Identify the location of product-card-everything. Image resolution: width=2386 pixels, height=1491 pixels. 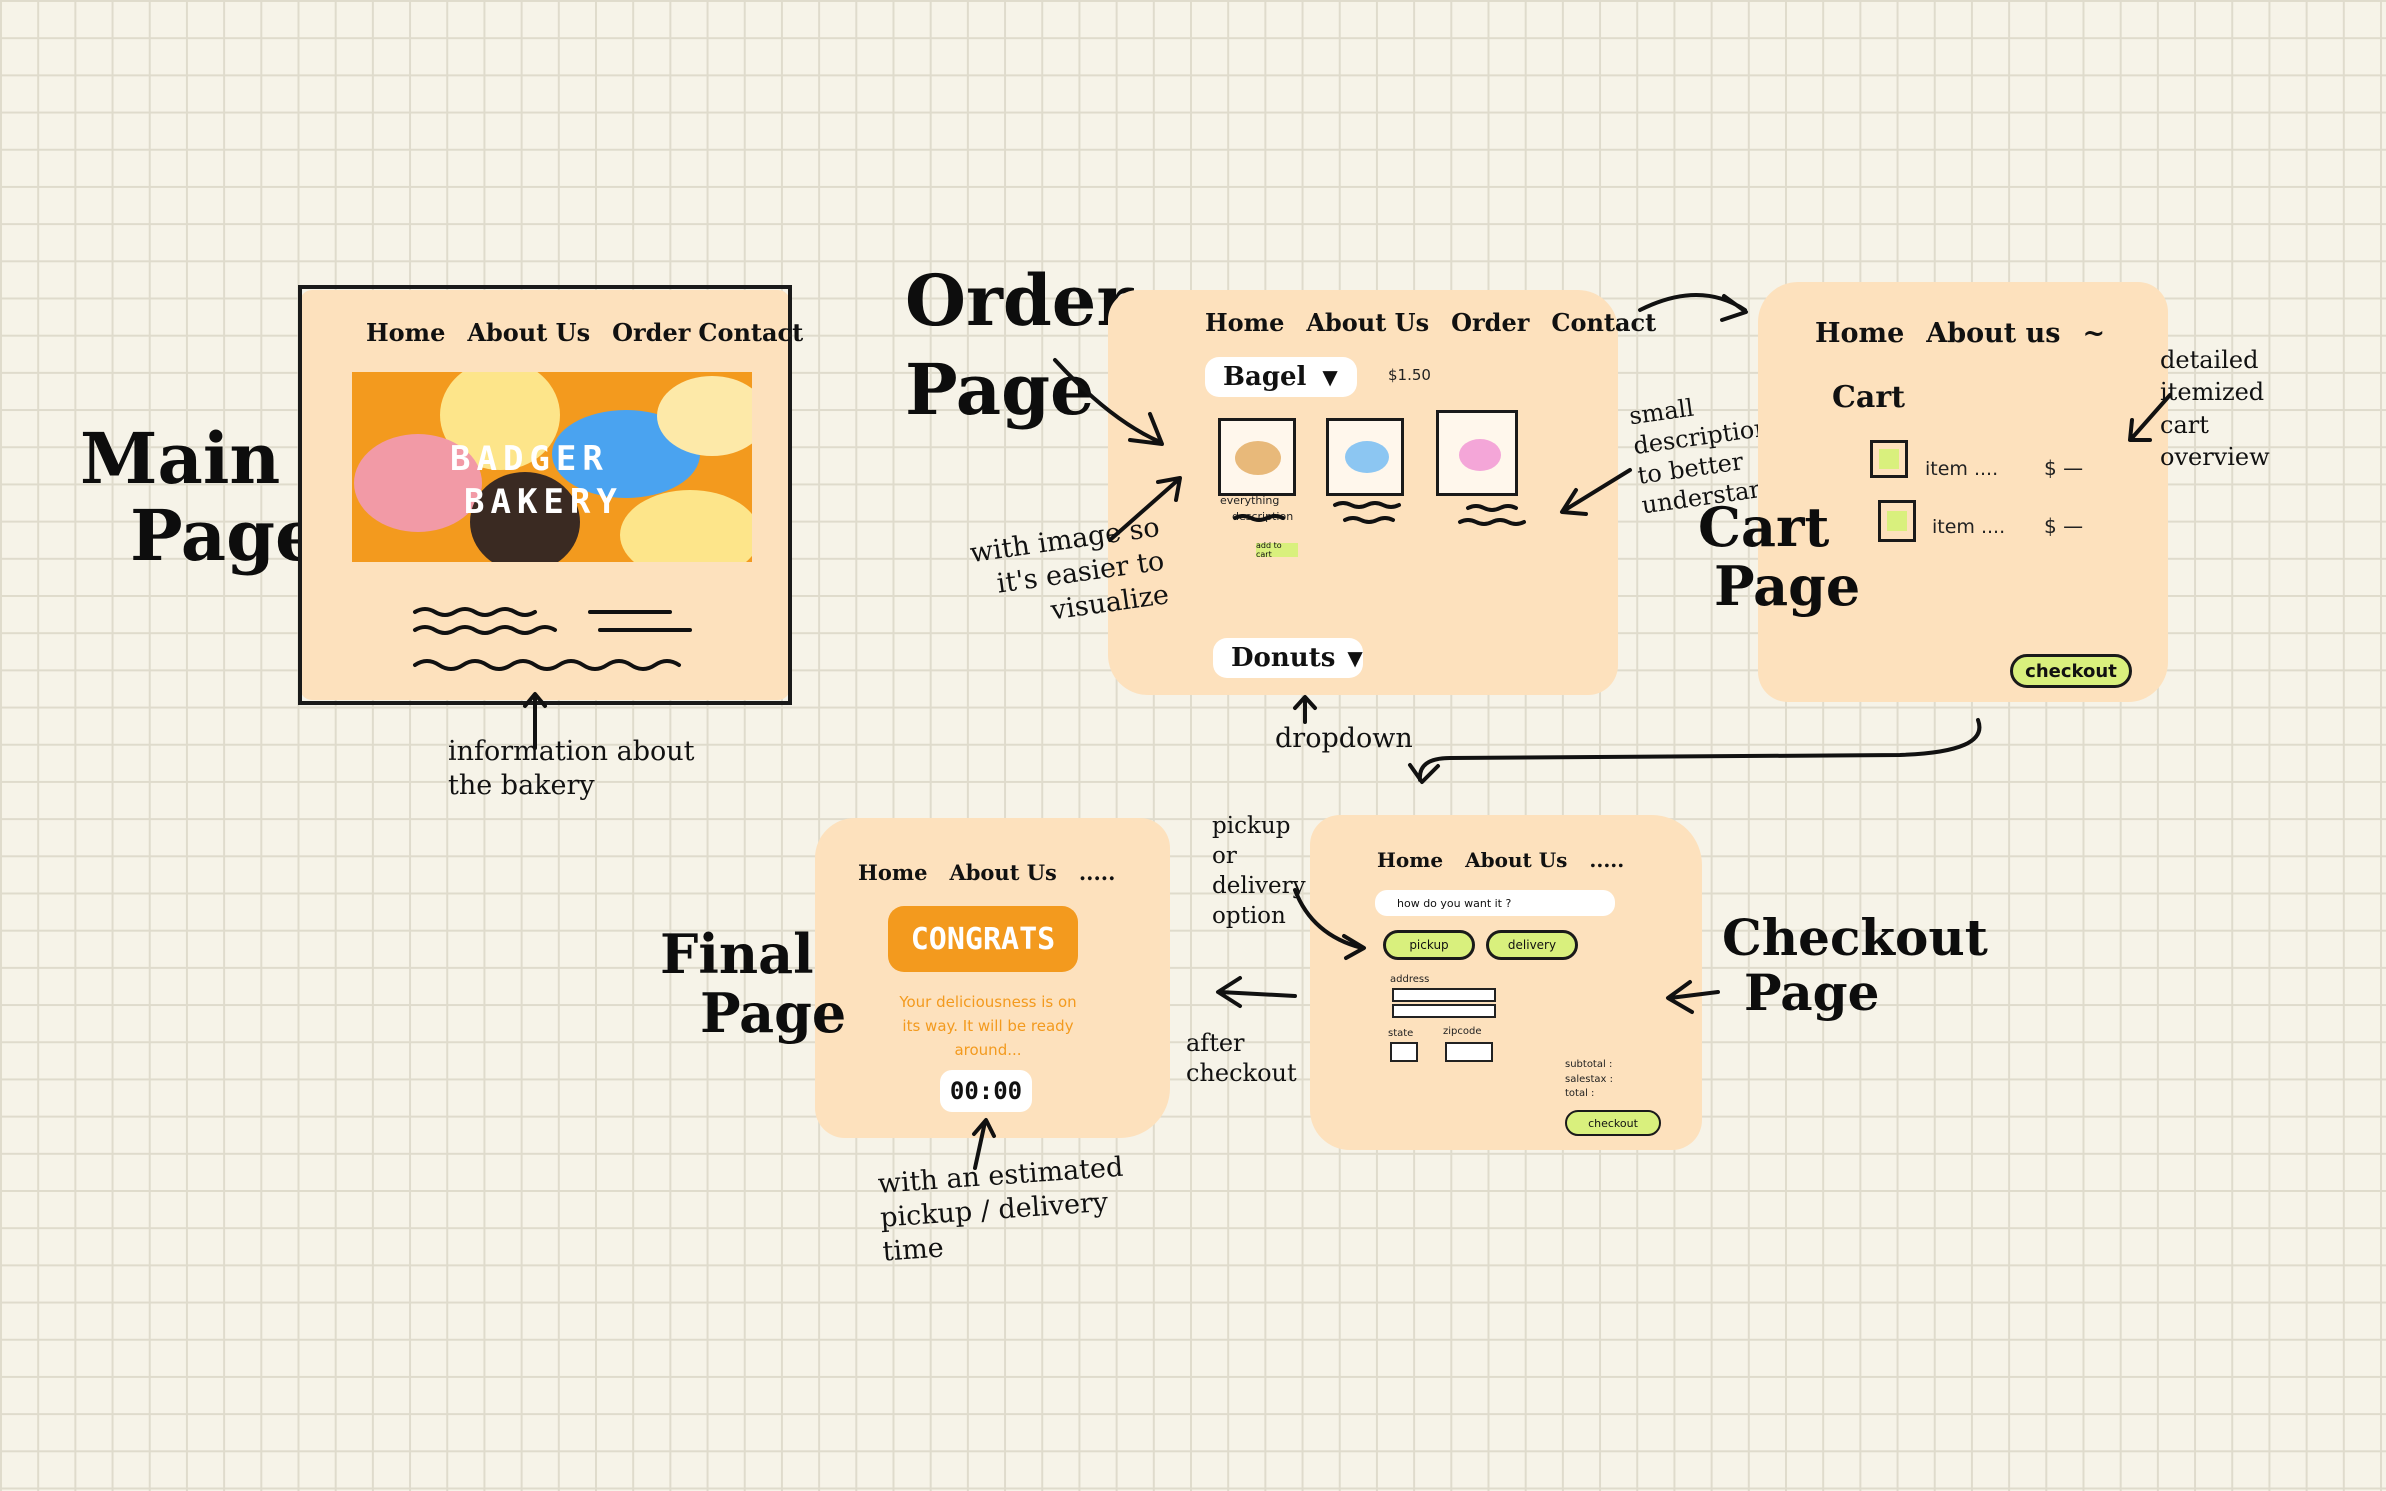
(1257, 457).